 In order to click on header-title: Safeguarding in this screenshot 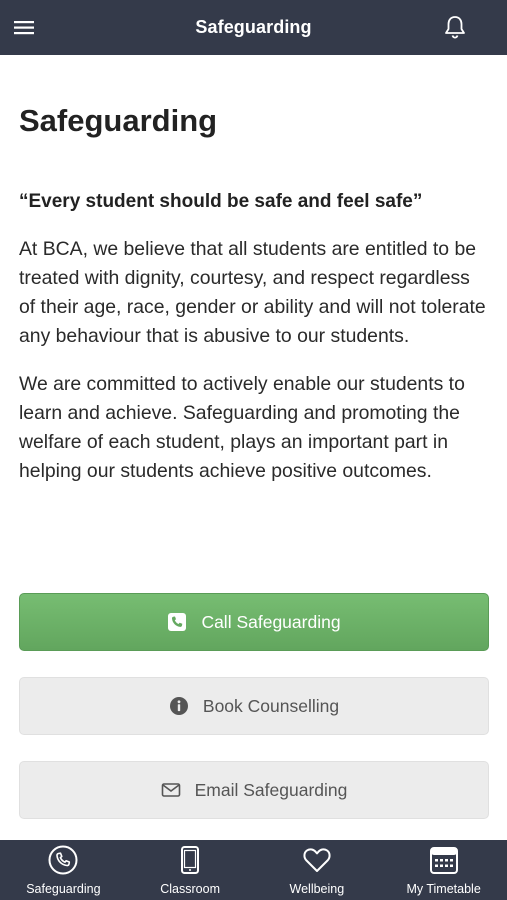, I will do `click(253, 27)`.